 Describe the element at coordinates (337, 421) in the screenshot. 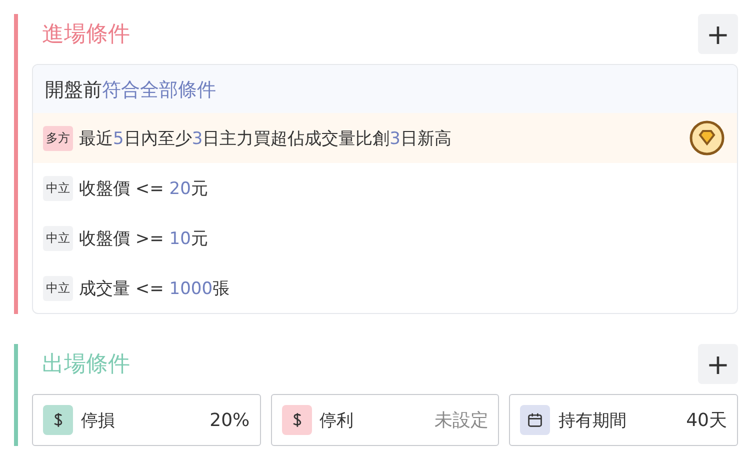

I see `field-label: 停利` at that location.